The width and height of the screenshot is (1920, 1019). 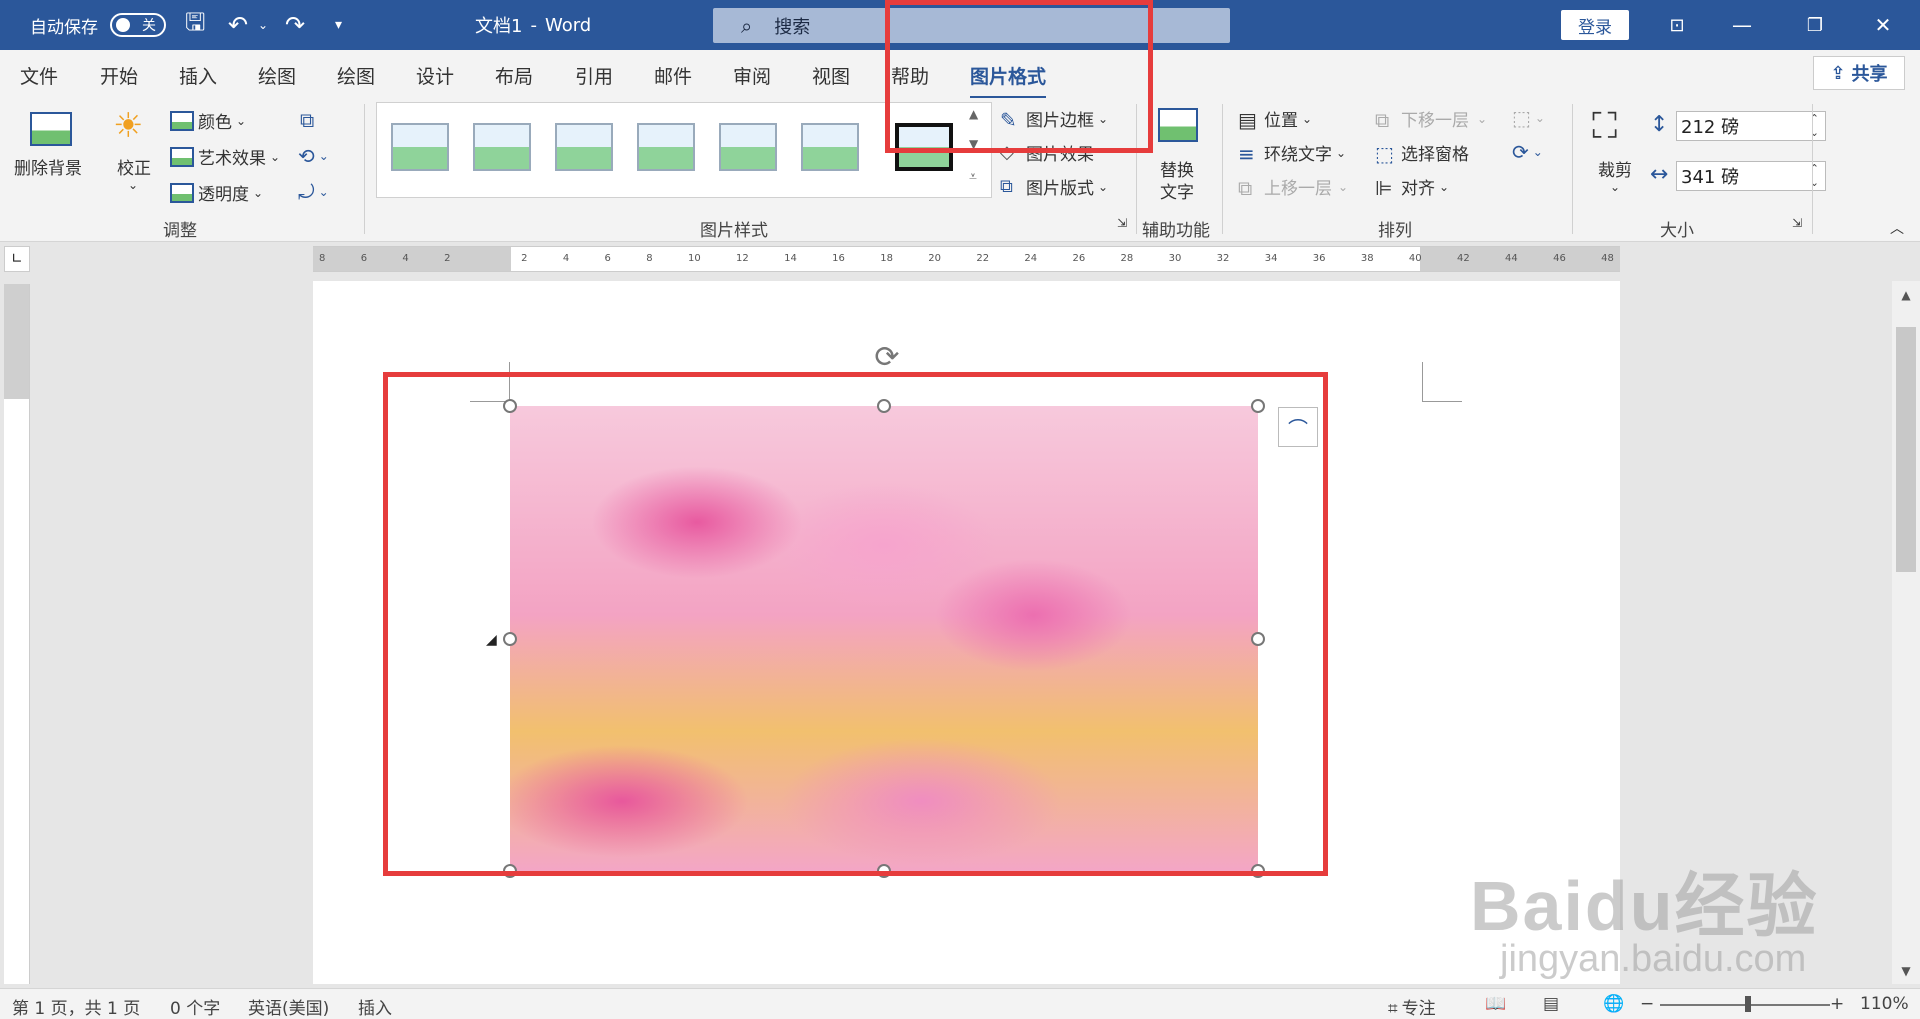 What do you see at coordinates (17, 259) in the screenshot?
I see `tab-selector-icon: ∟` at bounding box center [17, 259].